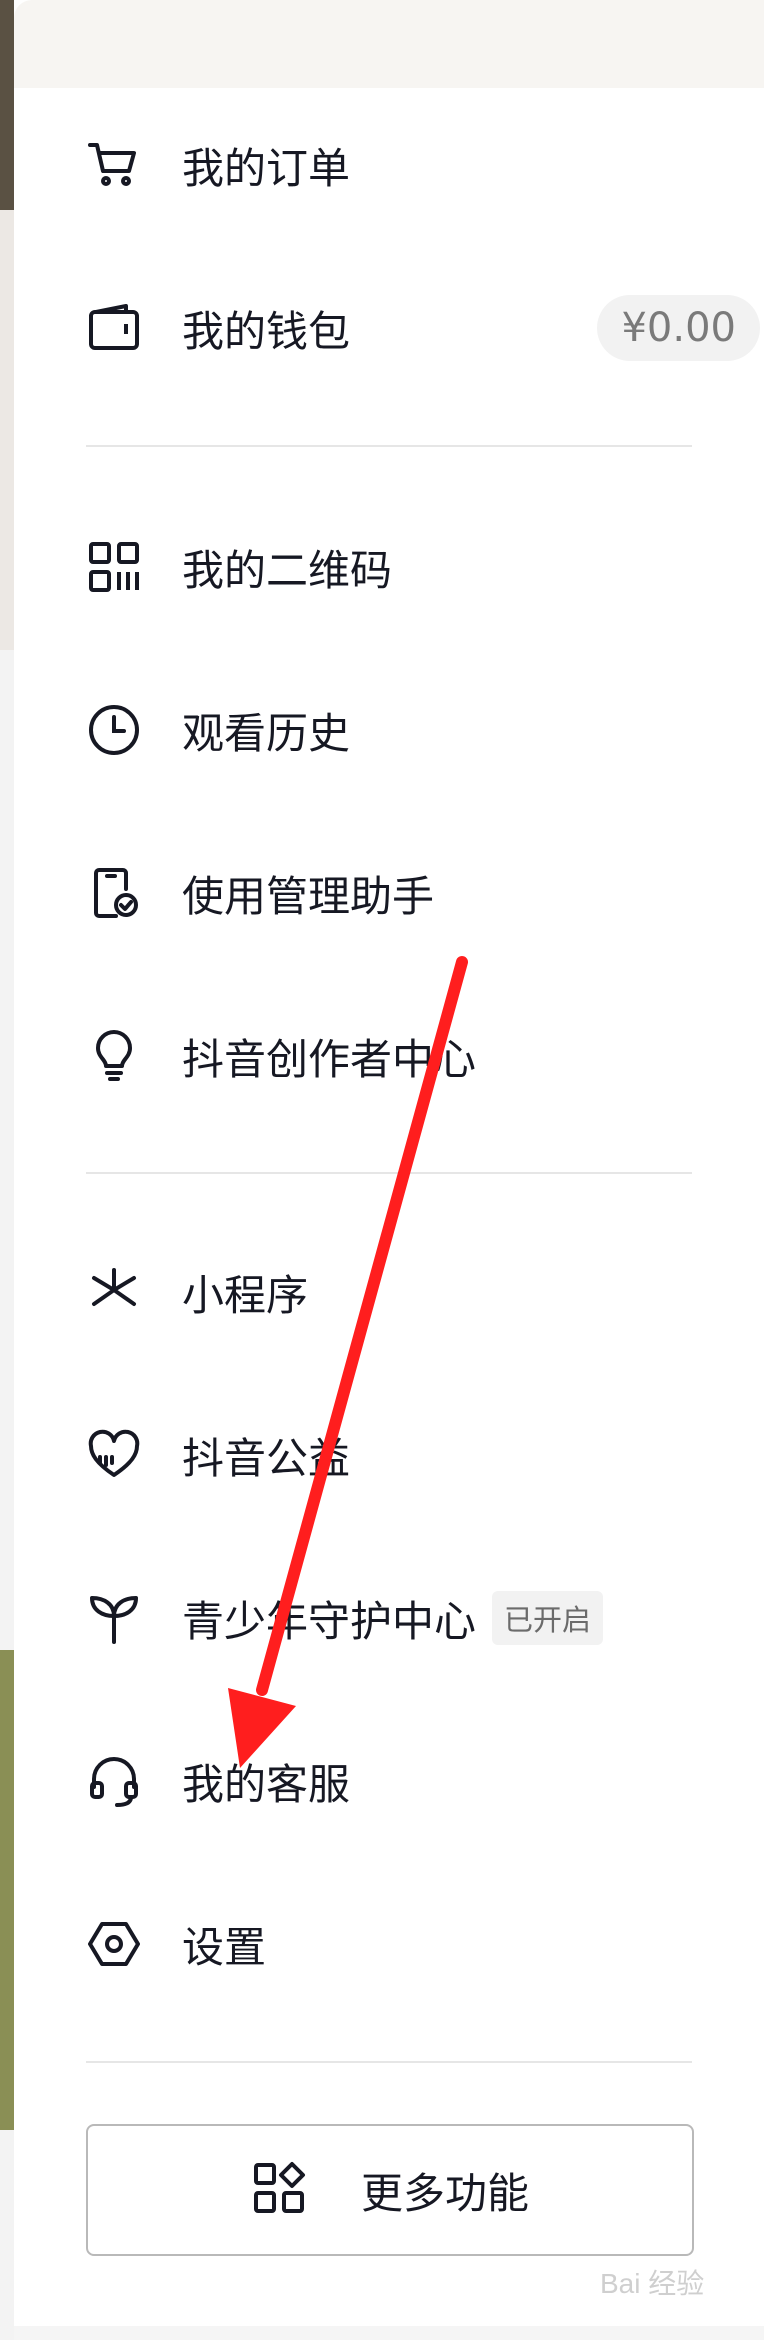 The width and height of the screenshot is (764, 2340). I want to click on heart-icon, so click(114, 1455).